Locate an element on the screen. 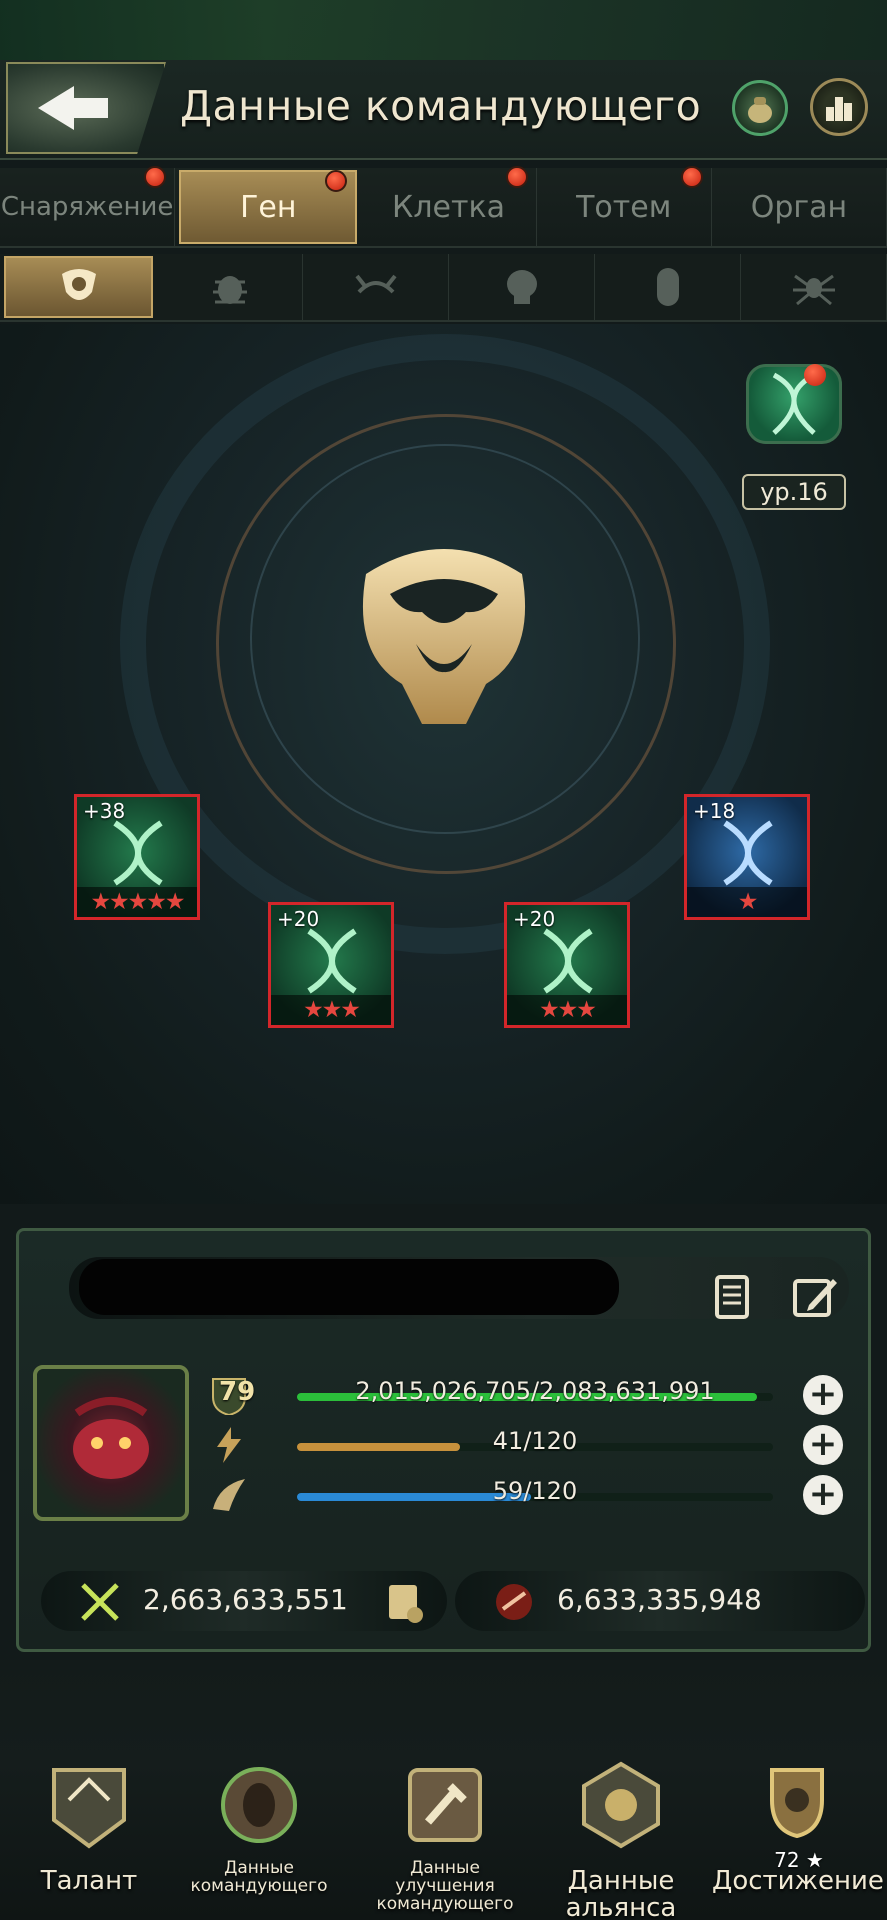  gene-level-label: ур.16 is located at coordinates (794, 492).